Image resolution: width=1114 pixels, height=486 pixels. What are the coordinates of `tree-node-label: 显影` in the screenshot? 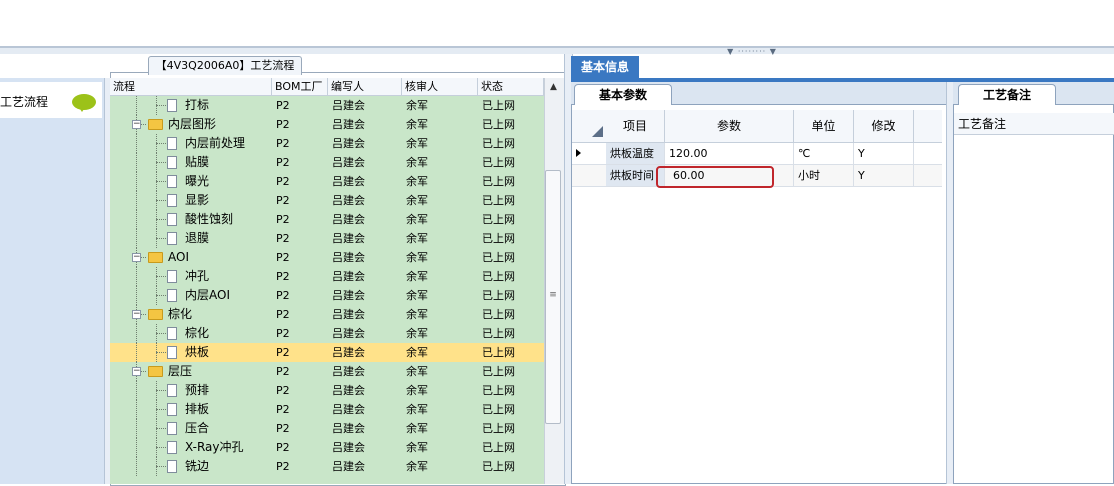 It's located at (197, 200).